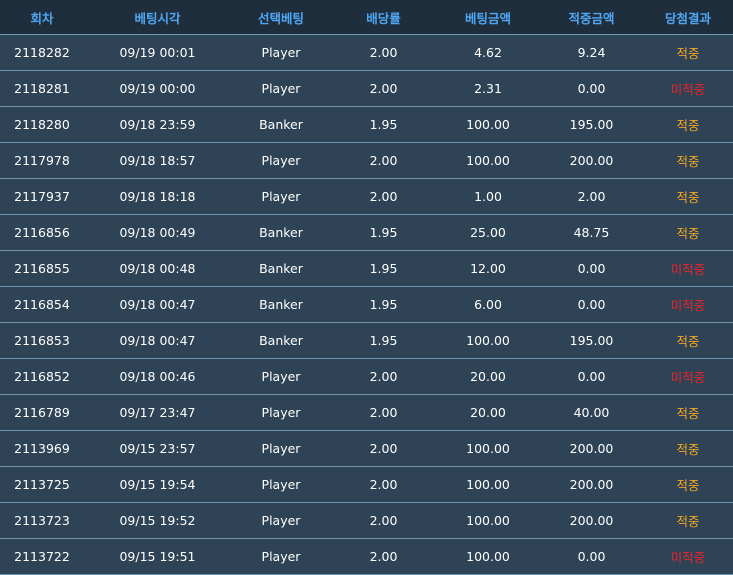 The image size is (733, 575). What do you see at coordinates (157, 160) in the screenshot?
I see `bet-time-cell: 09/18 18:57` at bounding box center [157, 160].